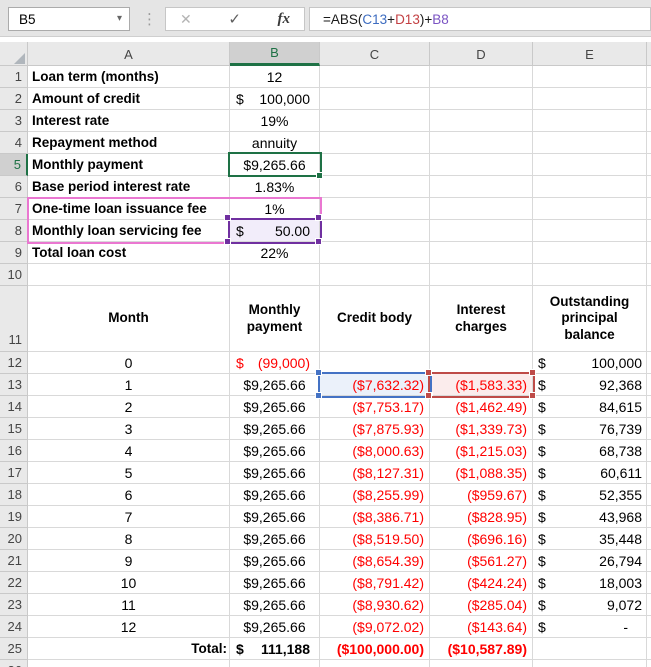 The width and height of the screenshot is (651, 667). I want to click on cell-B7: 1%, so click(275, 209).